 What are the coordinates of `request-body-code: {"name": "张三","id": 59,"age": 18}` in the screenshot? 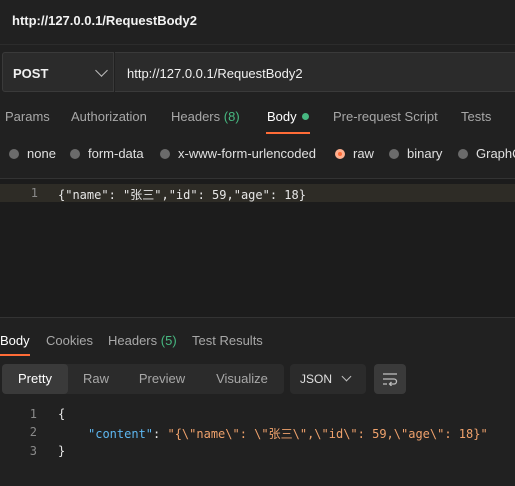 It's located at (182, 194).